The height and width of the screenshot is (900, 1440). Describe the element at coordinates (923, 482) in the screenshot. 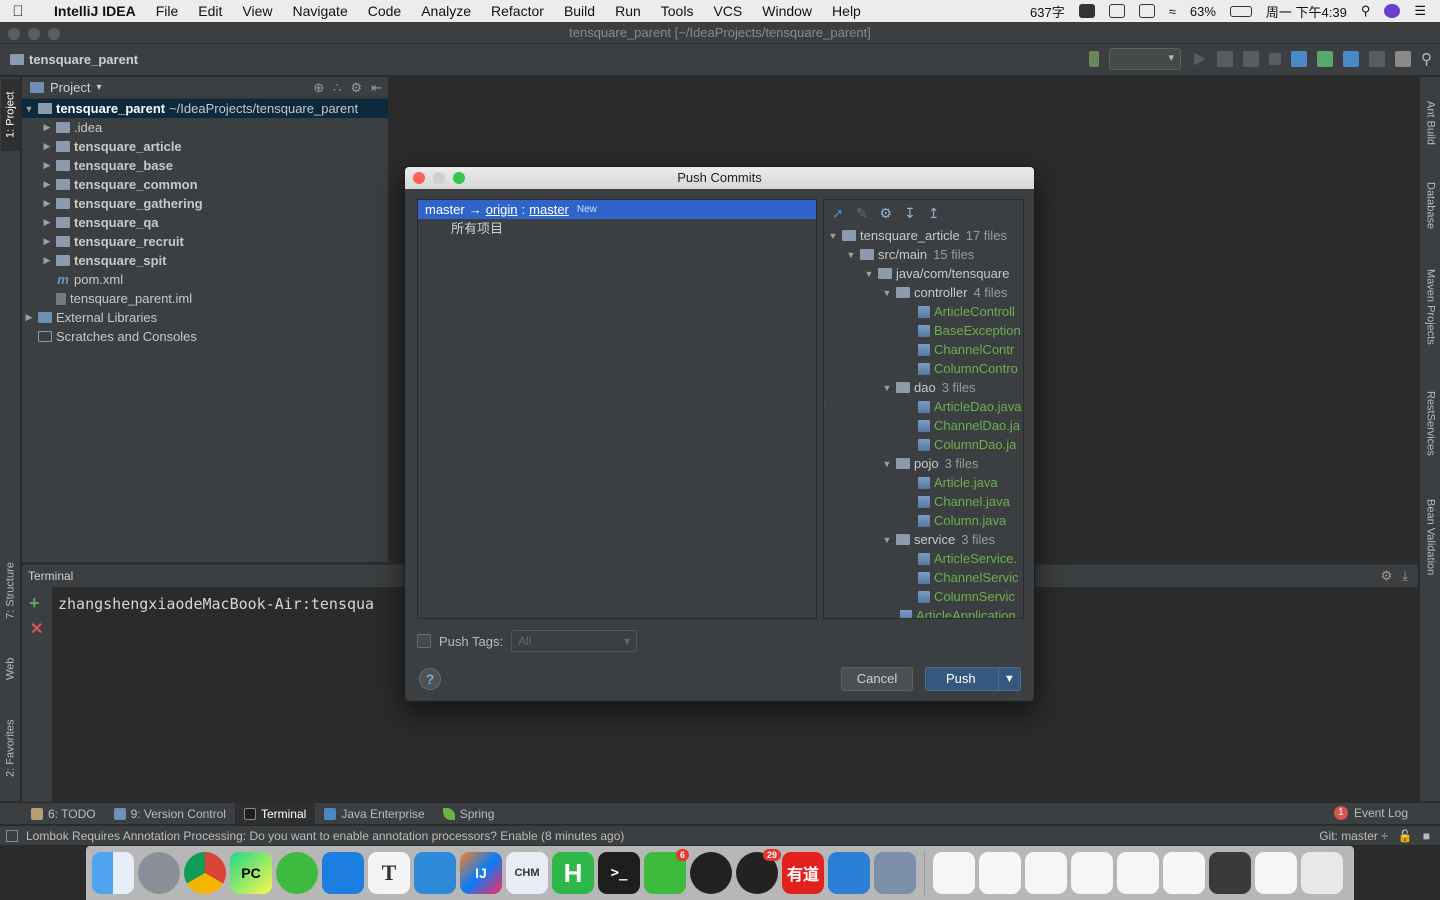

I see `tree-row-file: Article.java` at that location.